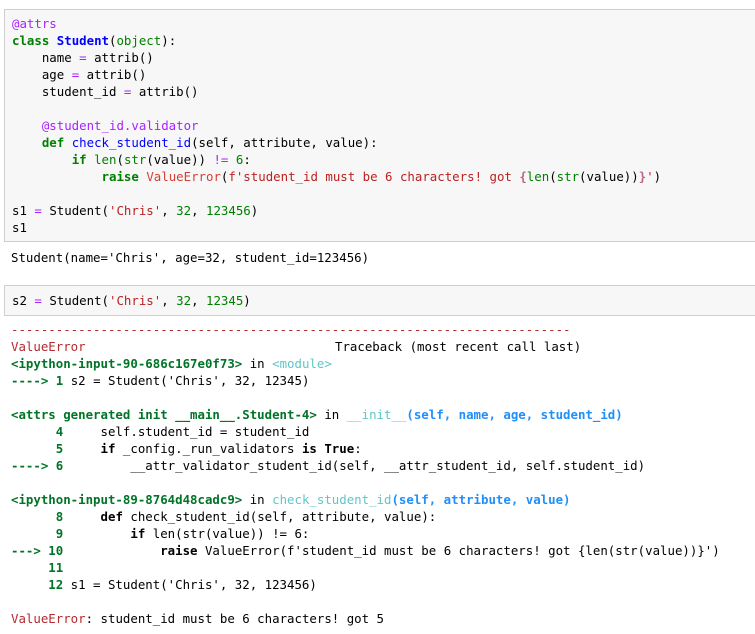 Image resolution: width=755 pixels, height=634 pixels. What do you see at coordinates (19, 227) in the screenshot?
I see `code-line: s1` at bounding box center [19, 227].